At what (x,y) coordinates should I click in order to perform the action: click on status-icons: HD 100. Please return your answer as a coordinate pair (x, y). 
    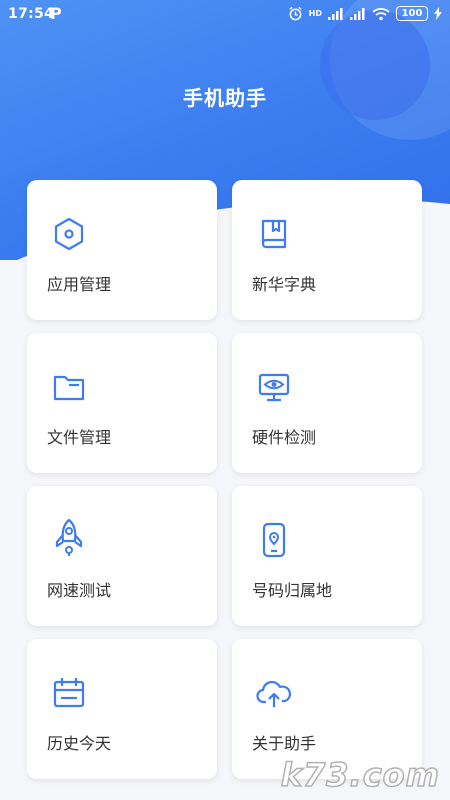
    Looking at the image, I should click on (365, 13).